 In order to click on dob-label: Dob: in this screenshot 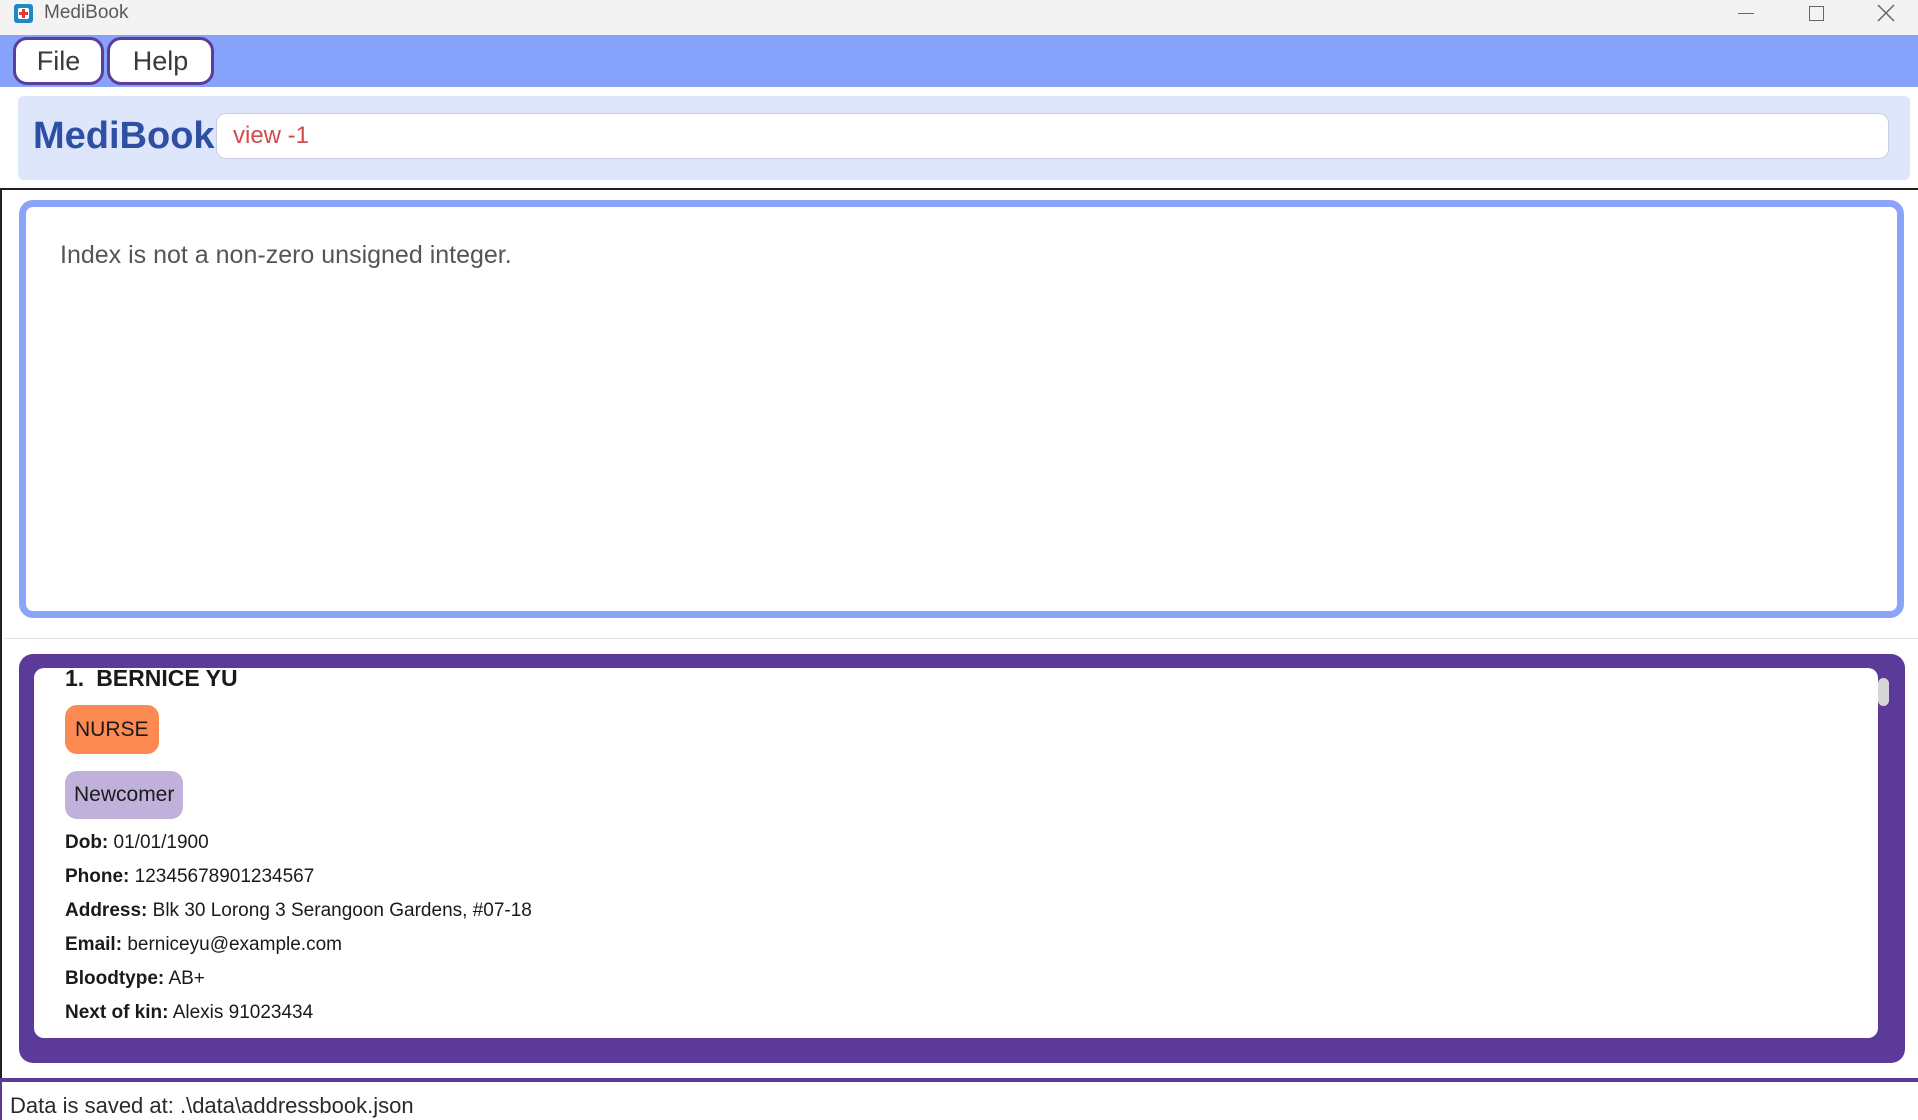, I will do `click(87, 842)`.